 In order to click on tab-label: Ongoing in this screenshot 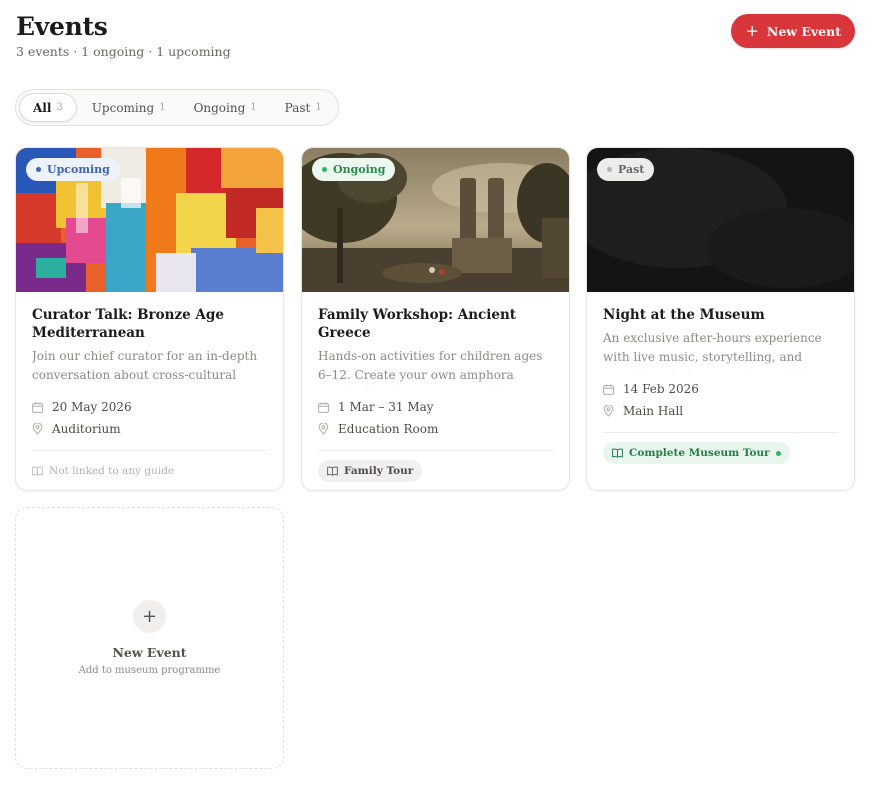, I will do `click(219, 107)`.